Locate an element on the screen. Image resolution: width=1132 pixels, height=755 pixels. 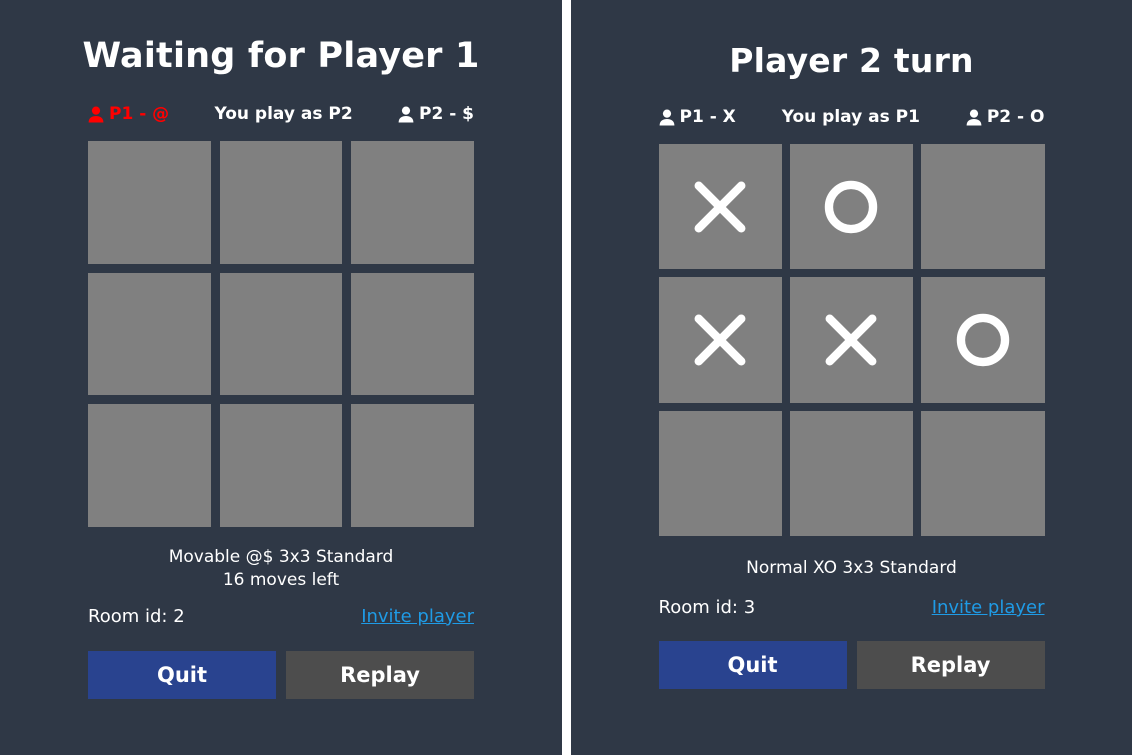
room-id-label: Room id: 2 is located at coordinates (136, 616).